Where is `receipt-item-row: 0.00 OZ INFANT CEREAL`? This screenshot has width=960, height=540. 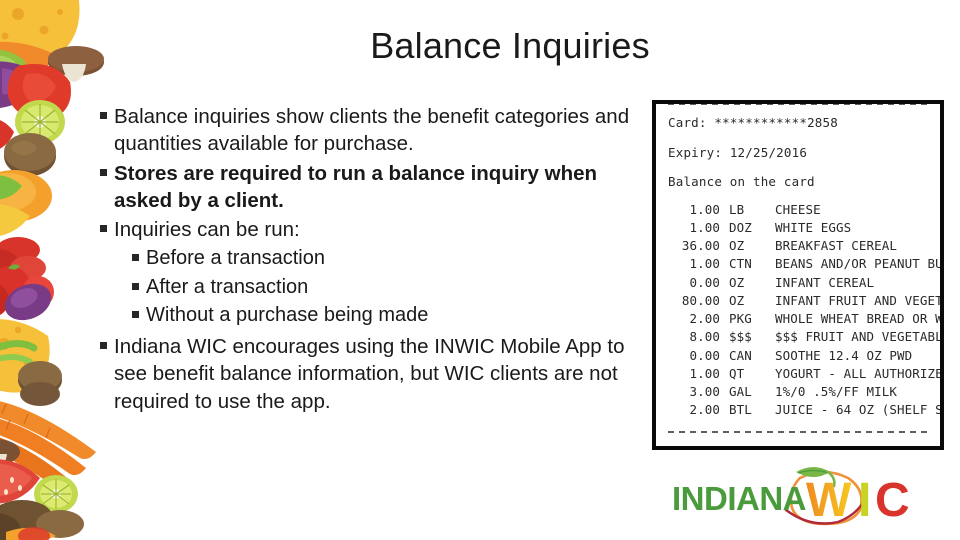
receipt-item-row: 0.00 OZ INFANT CEREAL is located at coordinates (804, 283).